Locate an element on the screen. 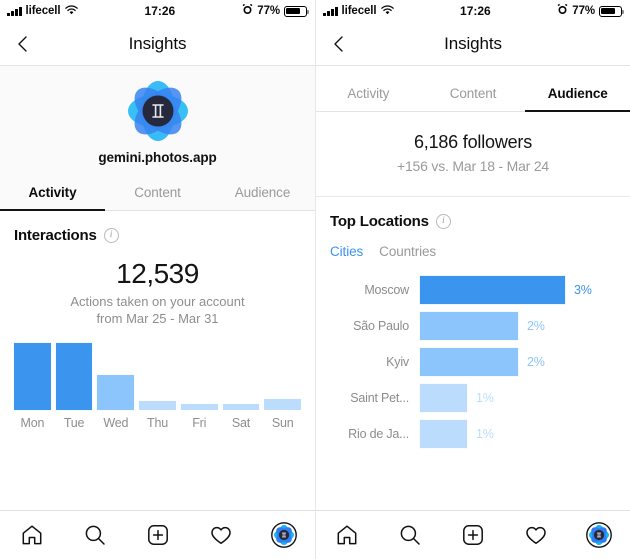 The width and height of the screenshot is (630, 559). weekday-label: Mon is located at coordinates (32, 423).